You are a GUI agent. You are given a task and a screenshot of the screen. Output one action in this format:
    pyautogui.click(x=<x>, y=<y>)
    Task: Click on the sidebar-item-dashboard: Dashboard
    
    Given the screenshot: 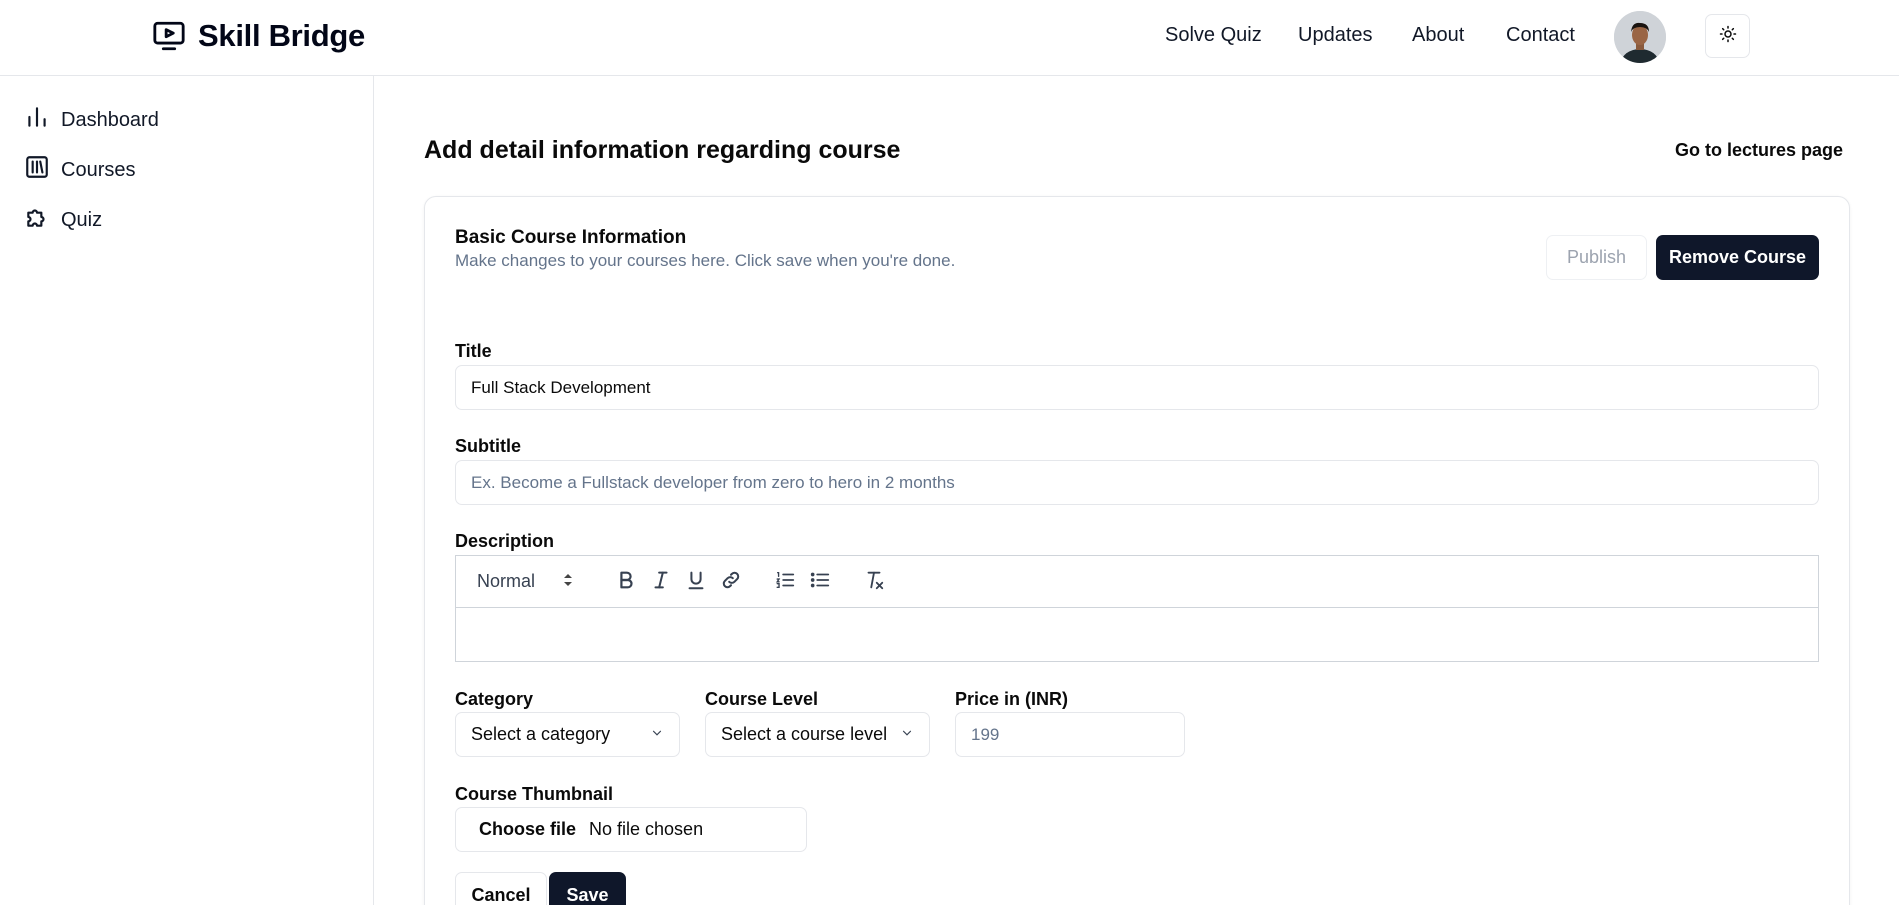 What is the action you would take?
    pyautogui.click(x=91, y=120)
    